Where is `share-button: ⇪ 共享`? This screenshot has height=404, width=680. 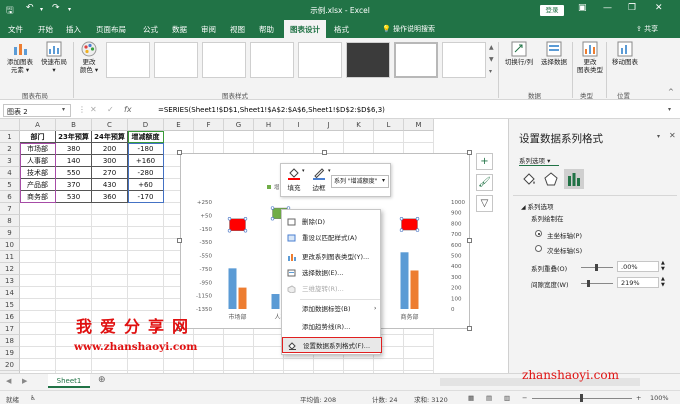 share-button: ⇪ 共享 is located at coordinates (647, 29).